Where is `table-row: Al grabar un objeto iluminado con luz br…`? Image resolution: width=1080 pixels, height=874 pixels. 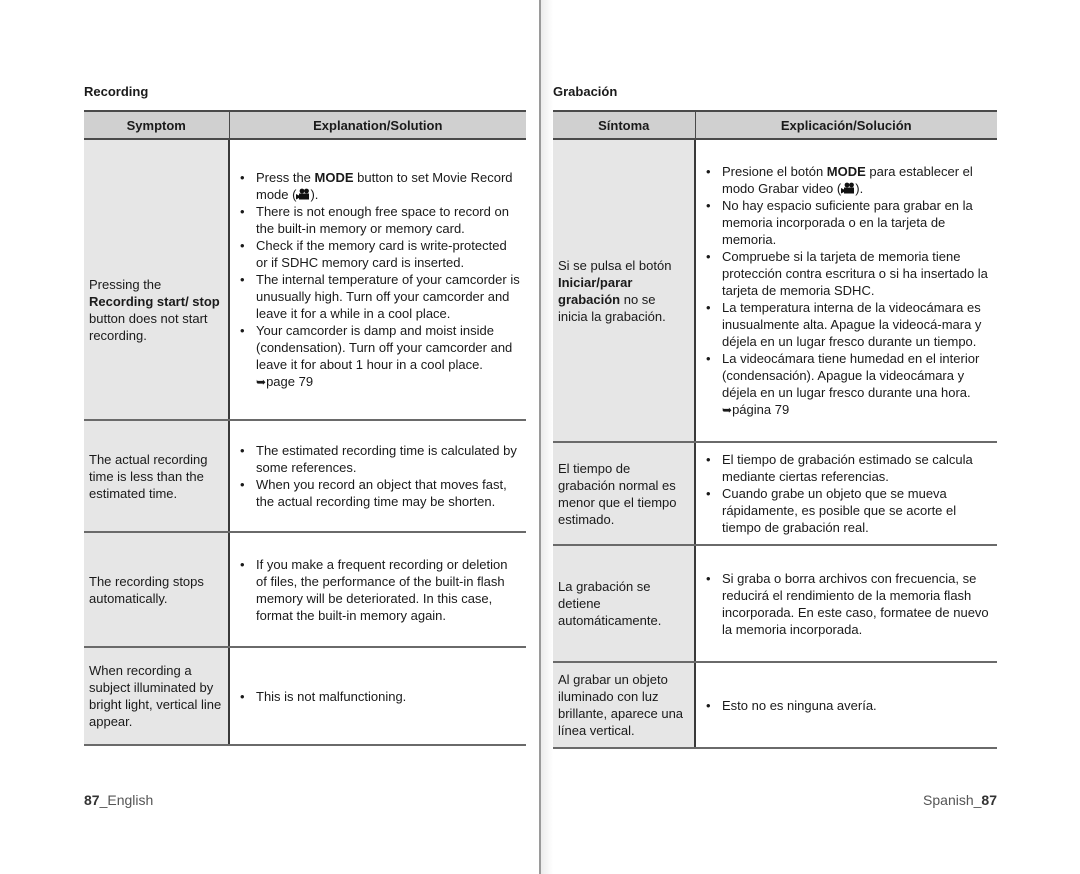
table-row: Al grabar un objeto iluminado con luz br… is located at coordinates (775, 705).